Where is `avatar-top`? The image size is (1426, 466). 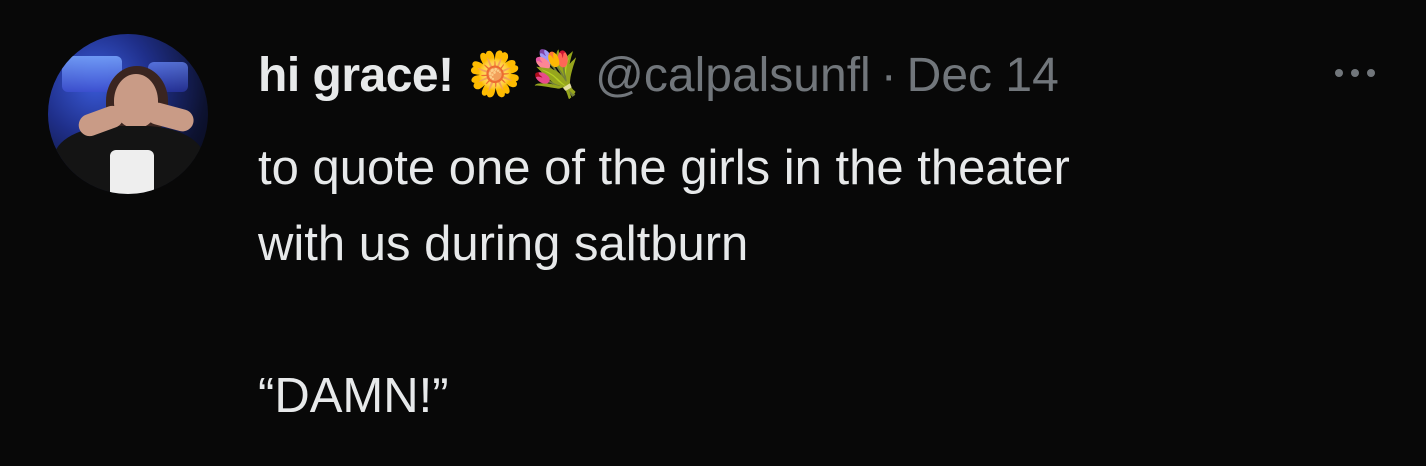
avatar-top is located at coordinates (132, 172).